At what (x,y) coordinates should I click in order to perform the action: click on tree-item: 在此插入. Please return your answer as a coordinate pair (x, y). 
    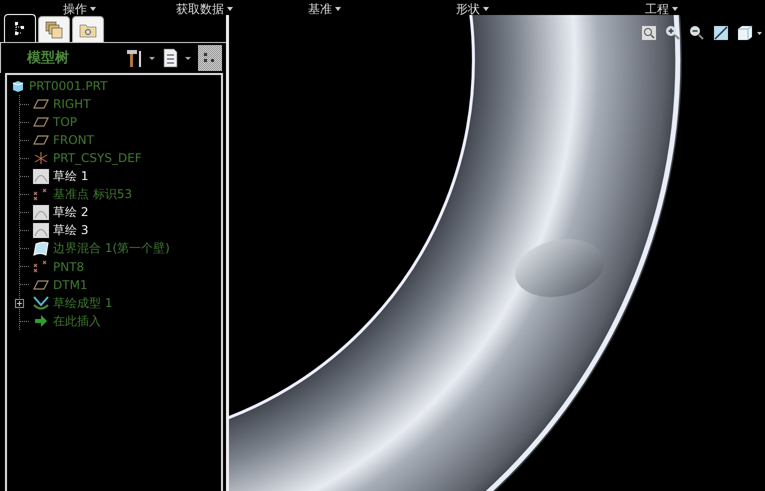
    Looking at the image, I should click on (77, 321).